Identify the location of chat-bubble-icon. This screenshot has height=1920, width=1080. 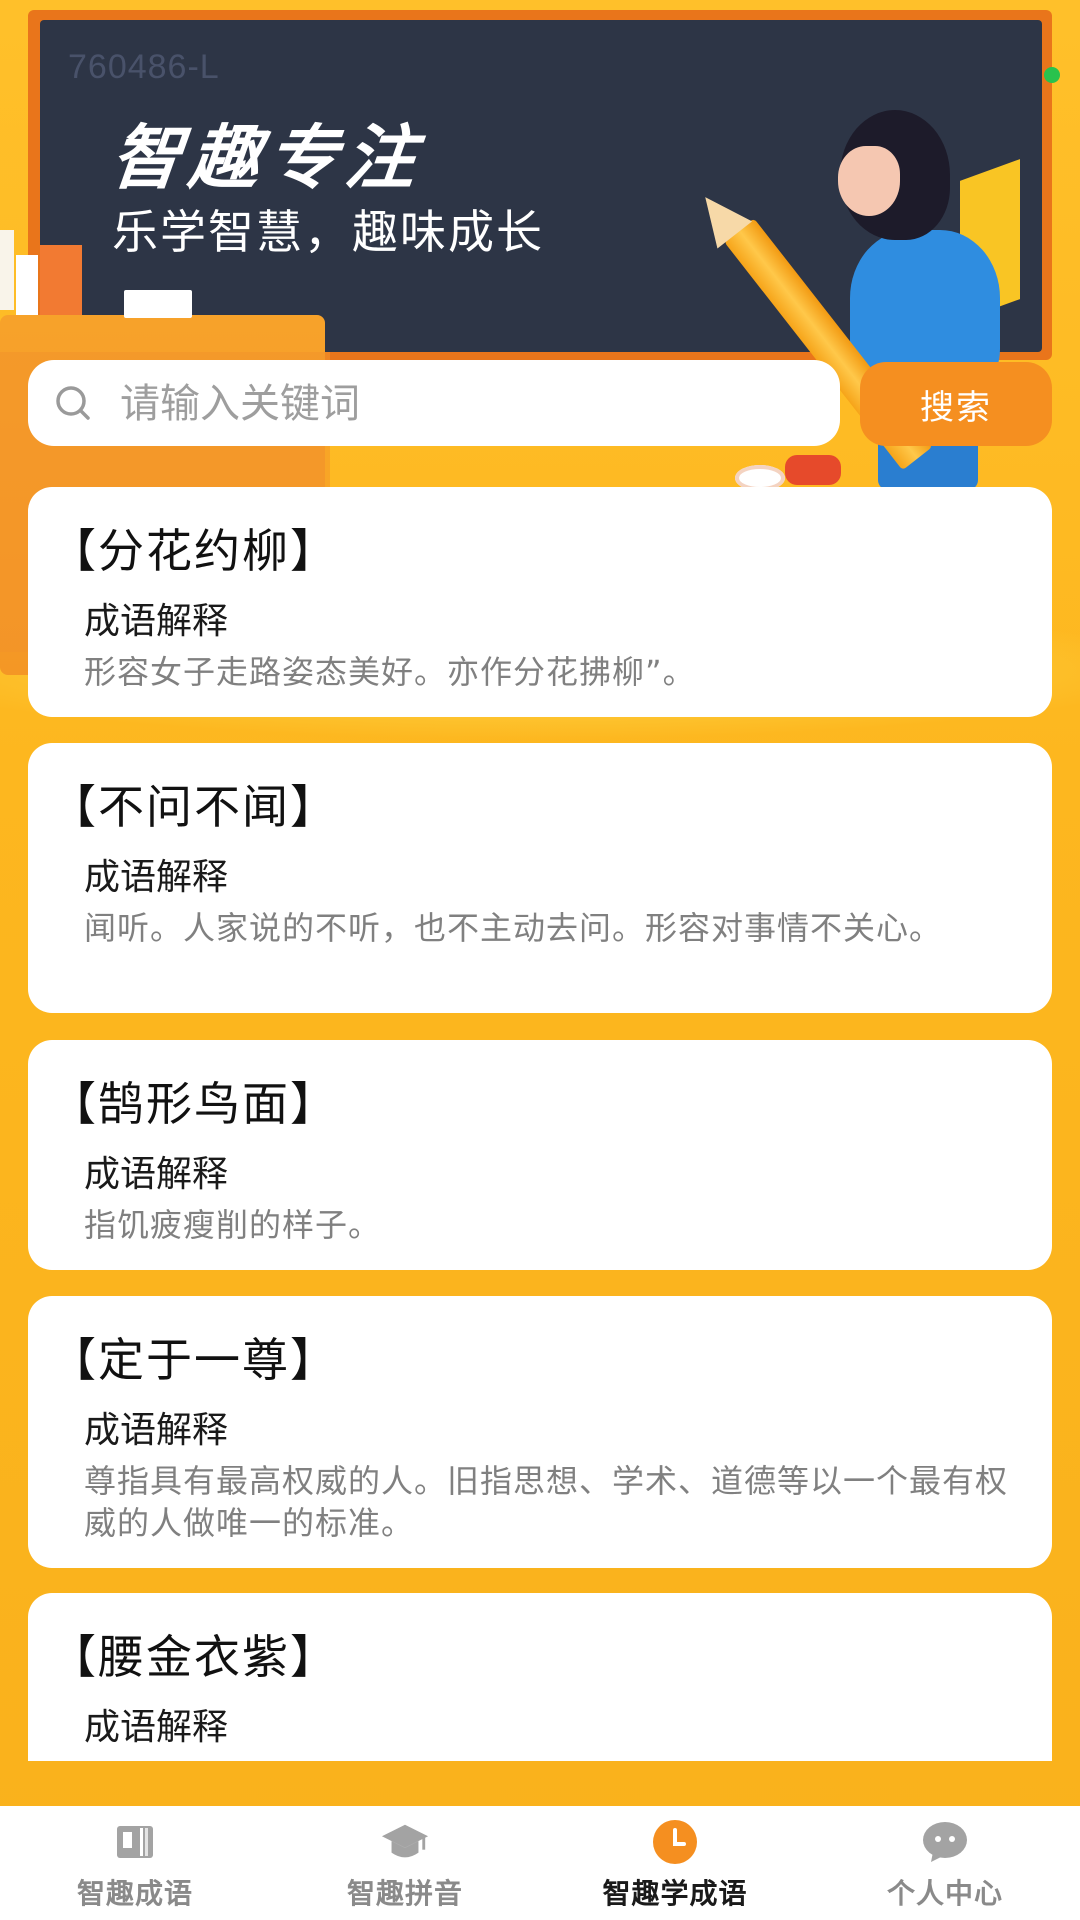
(945, 1842).